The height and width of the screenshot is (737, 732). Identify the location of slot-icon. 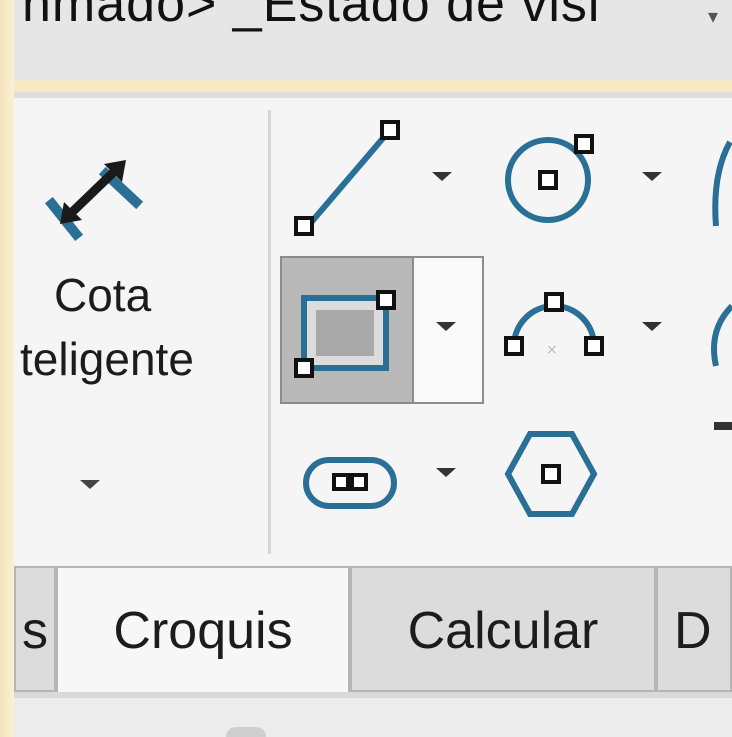
(350, 483).